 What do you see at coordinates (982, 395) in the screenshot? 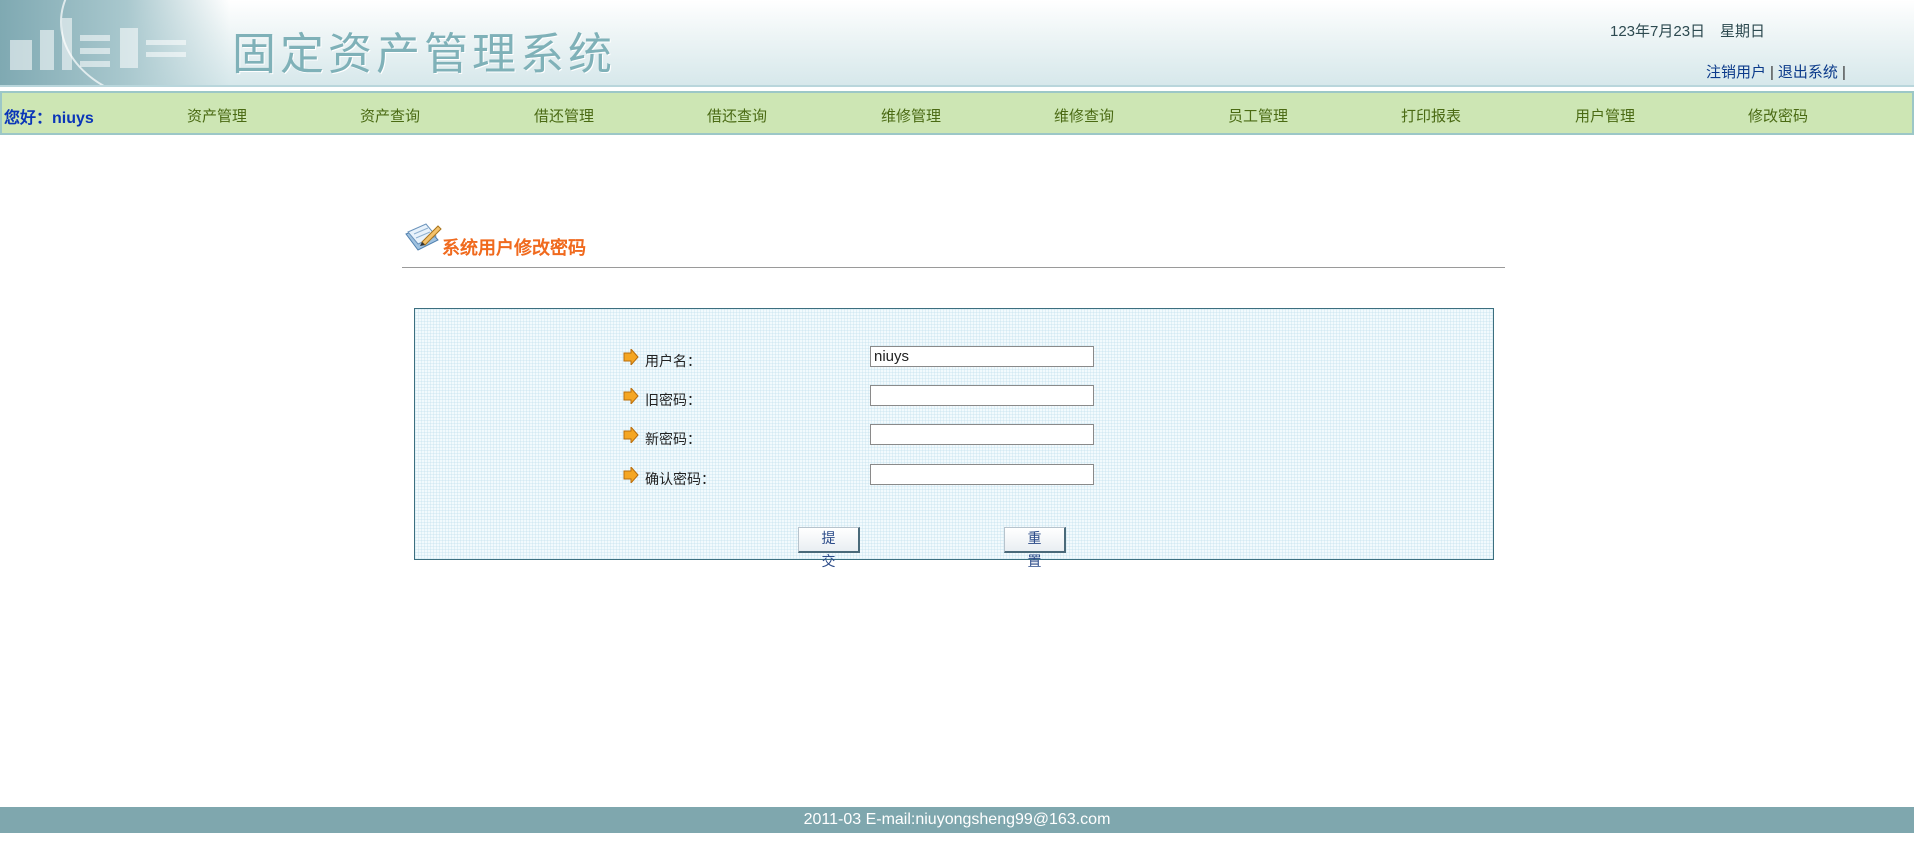
I see `old-password-input` at bounding box center [982, 395].